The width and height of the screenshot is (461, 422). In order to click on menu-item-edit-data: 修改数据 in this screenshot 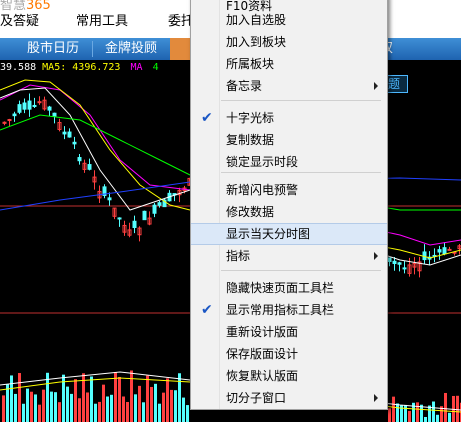, I will do `click(289, 212)`.